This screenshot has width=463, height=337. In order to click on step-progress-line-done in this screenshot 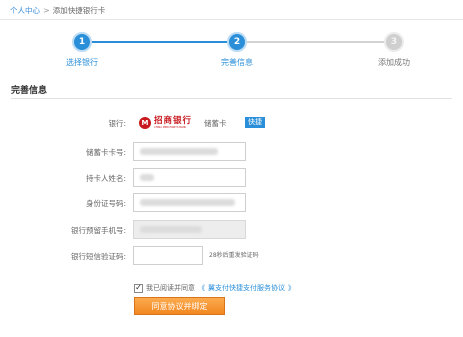, I will do `click(159, 42)`.